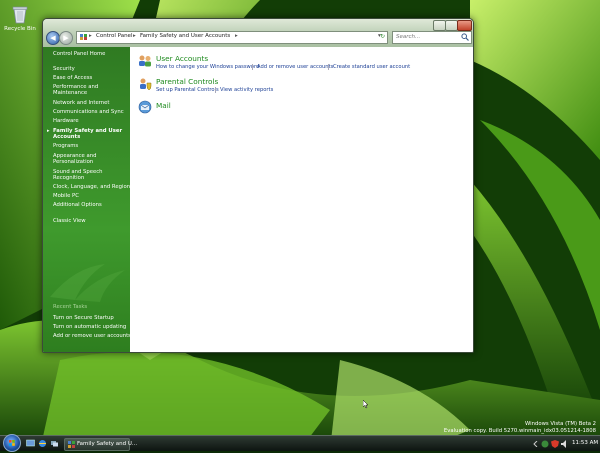 The image size is (600, 453). What do you see at coordinates (89, 327) in the screenshot?
I see `recent-task-automatic-updating: Turn on automatic updating` at bounding box center [89, 327].